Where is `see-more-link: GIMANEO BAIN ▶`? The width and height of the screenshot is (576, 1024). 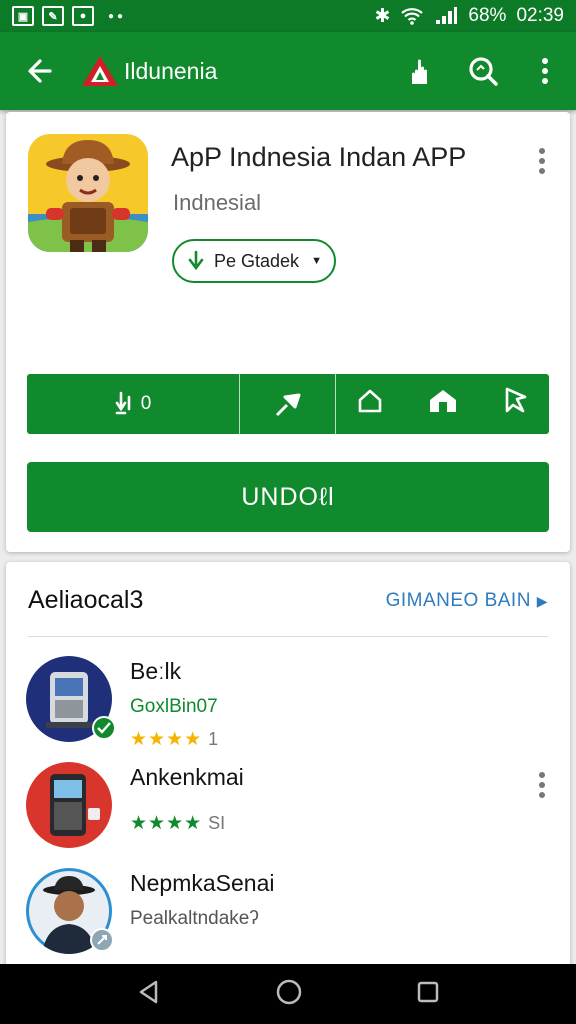 see-more-link: GIMANEO BAIN ▶ is located at coordinates (467, 601).